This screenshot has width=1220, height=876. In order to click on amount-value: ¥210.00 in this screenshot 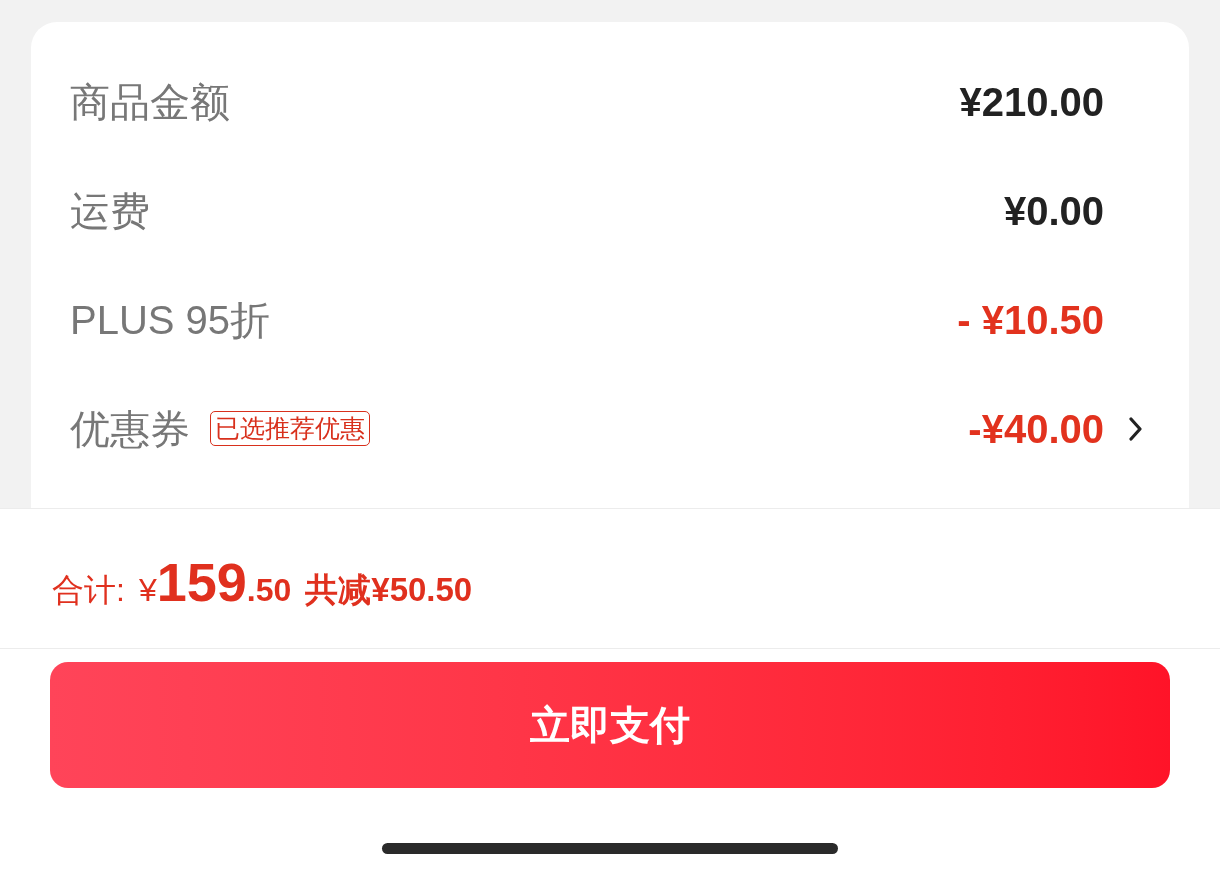, I will do `click(1031, 101)`.